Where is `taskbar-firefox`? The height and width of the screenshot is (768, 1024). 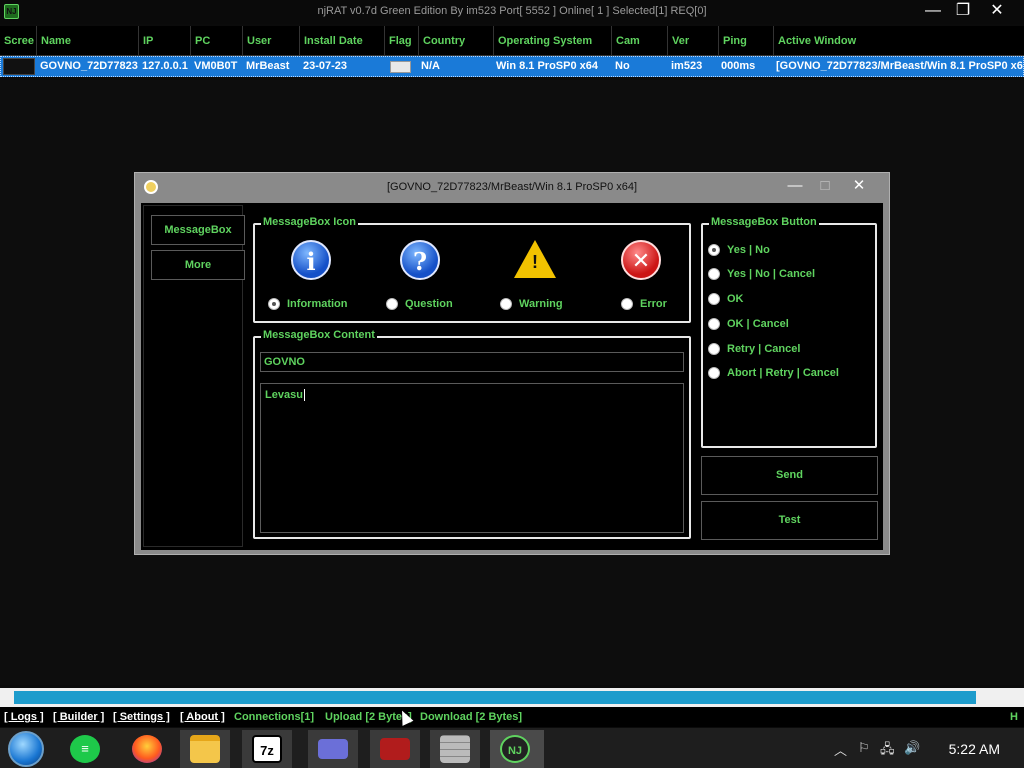 taskbar-firefox is located at coordinates (147, 749).